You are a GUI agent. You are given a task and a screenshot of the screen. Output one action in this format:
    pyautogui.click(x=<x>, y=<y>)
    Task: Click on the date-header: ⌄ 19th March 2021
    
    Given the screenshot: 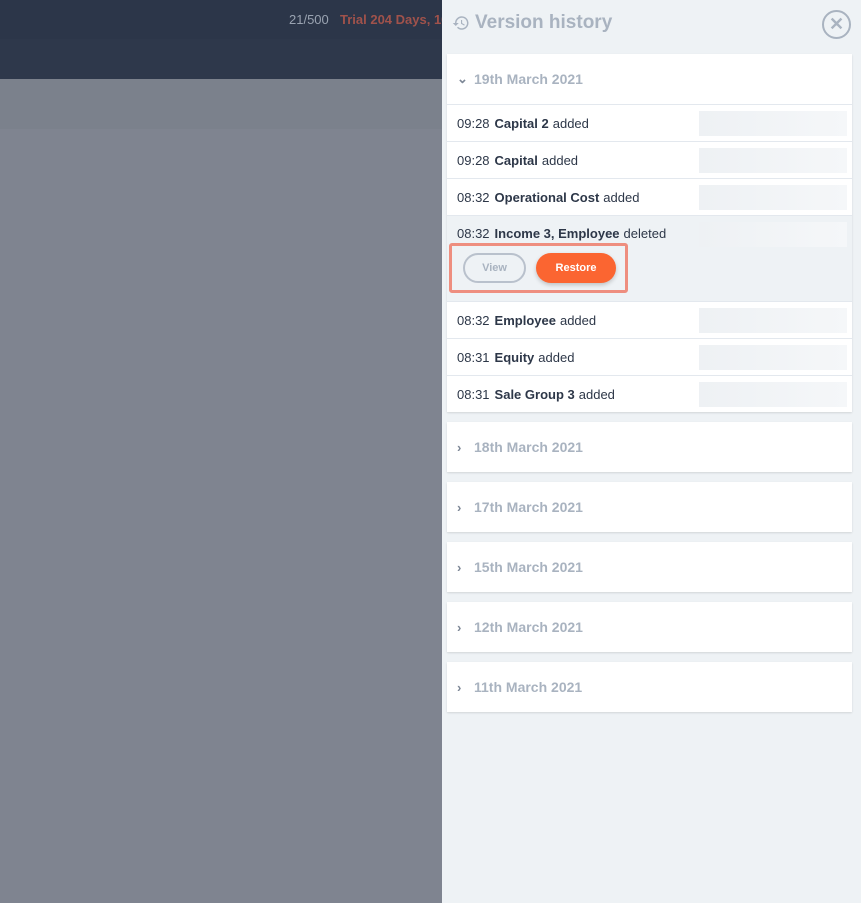 What is the action you would take?
    pyautogui.click(x=649, y=79)
    